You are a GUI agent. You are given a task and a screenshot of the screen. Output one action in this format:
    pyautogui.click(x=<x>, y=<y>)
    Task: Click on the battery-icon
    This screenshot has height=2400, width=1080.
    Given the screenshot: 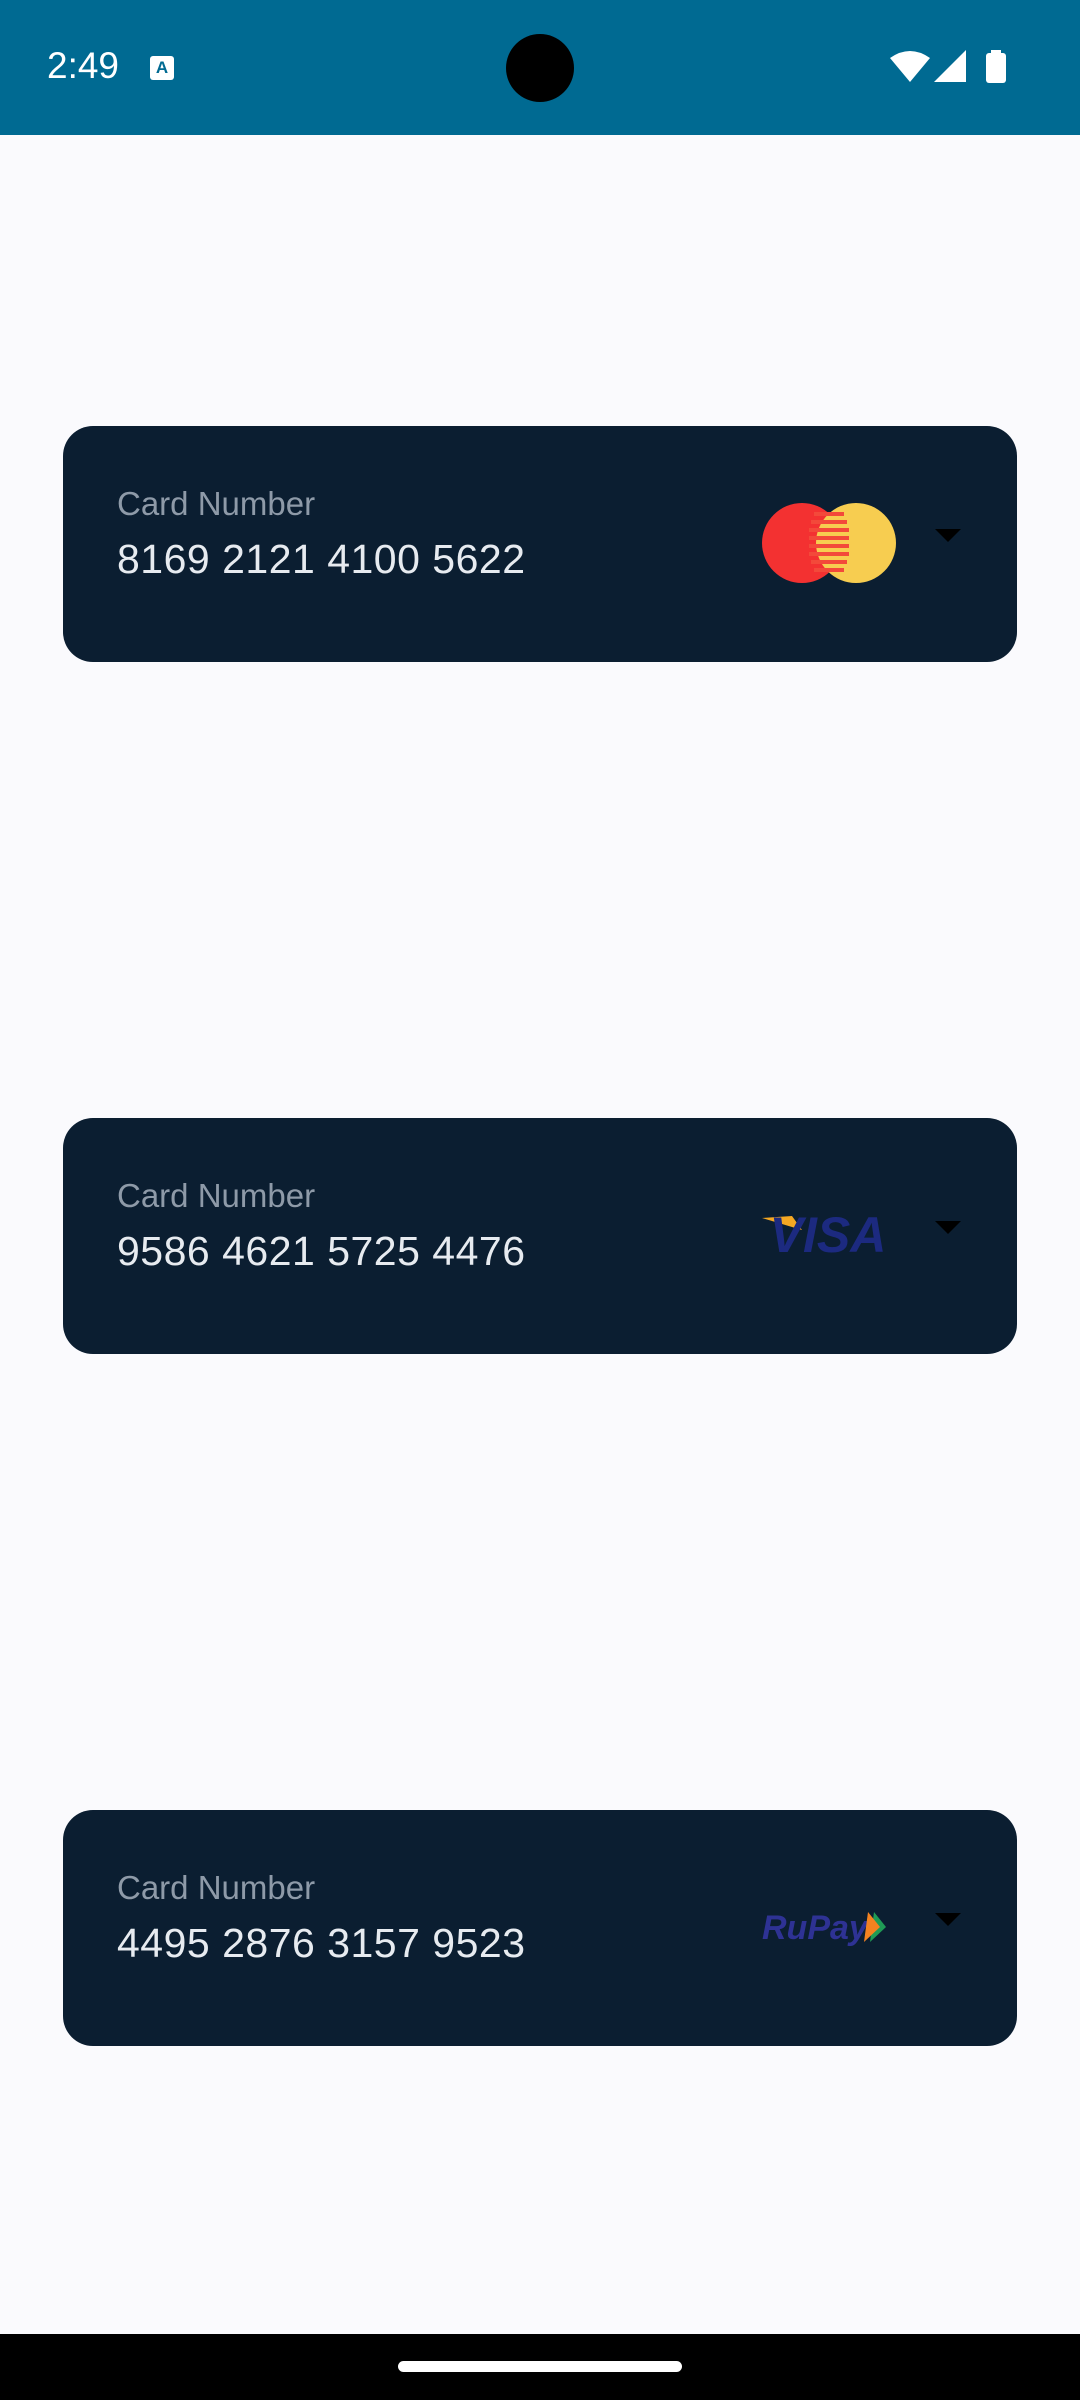 What is the action you would take?
    pyautogui.click(x=996, y=66)
    